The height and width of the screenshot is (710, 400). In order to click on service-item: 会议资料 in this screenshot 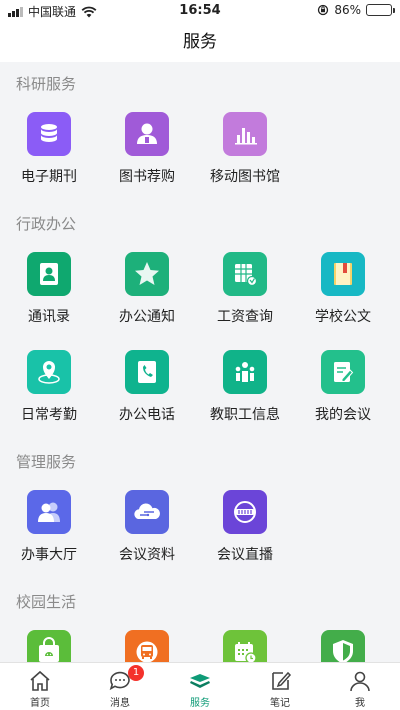, I will do `click(147, 531)`.